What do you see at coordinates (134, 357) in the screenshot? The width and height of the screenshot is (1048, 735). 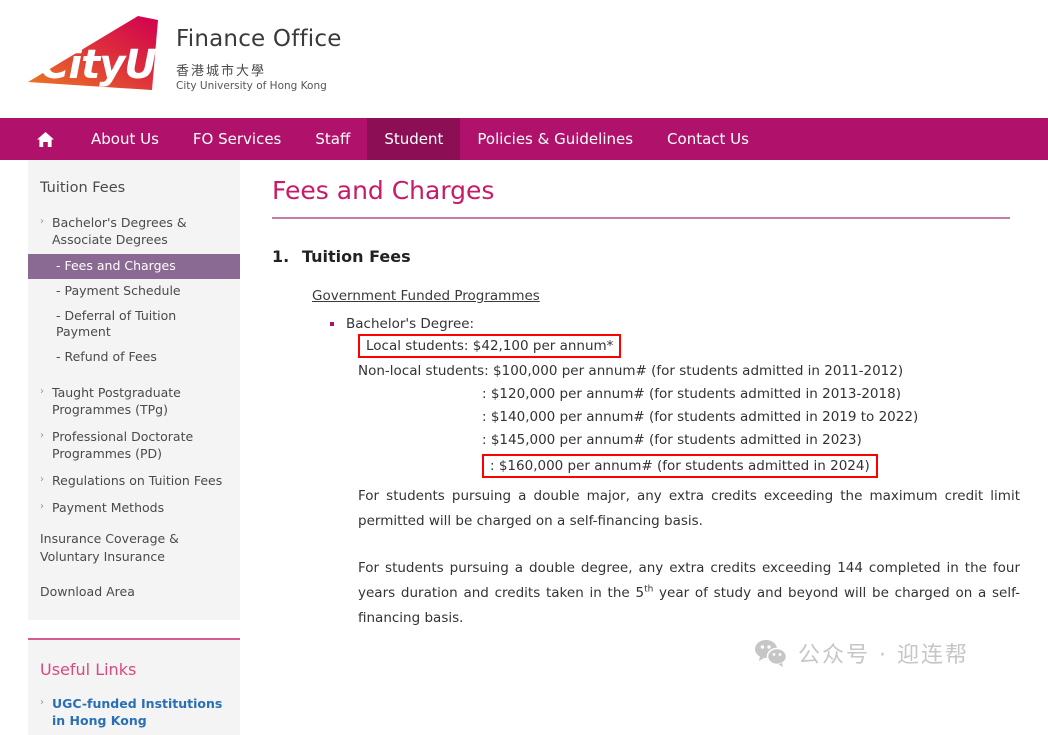 I see `sidebar-item-refund-of-fees: - Refund of Fees` at bounding box center [134, 357].